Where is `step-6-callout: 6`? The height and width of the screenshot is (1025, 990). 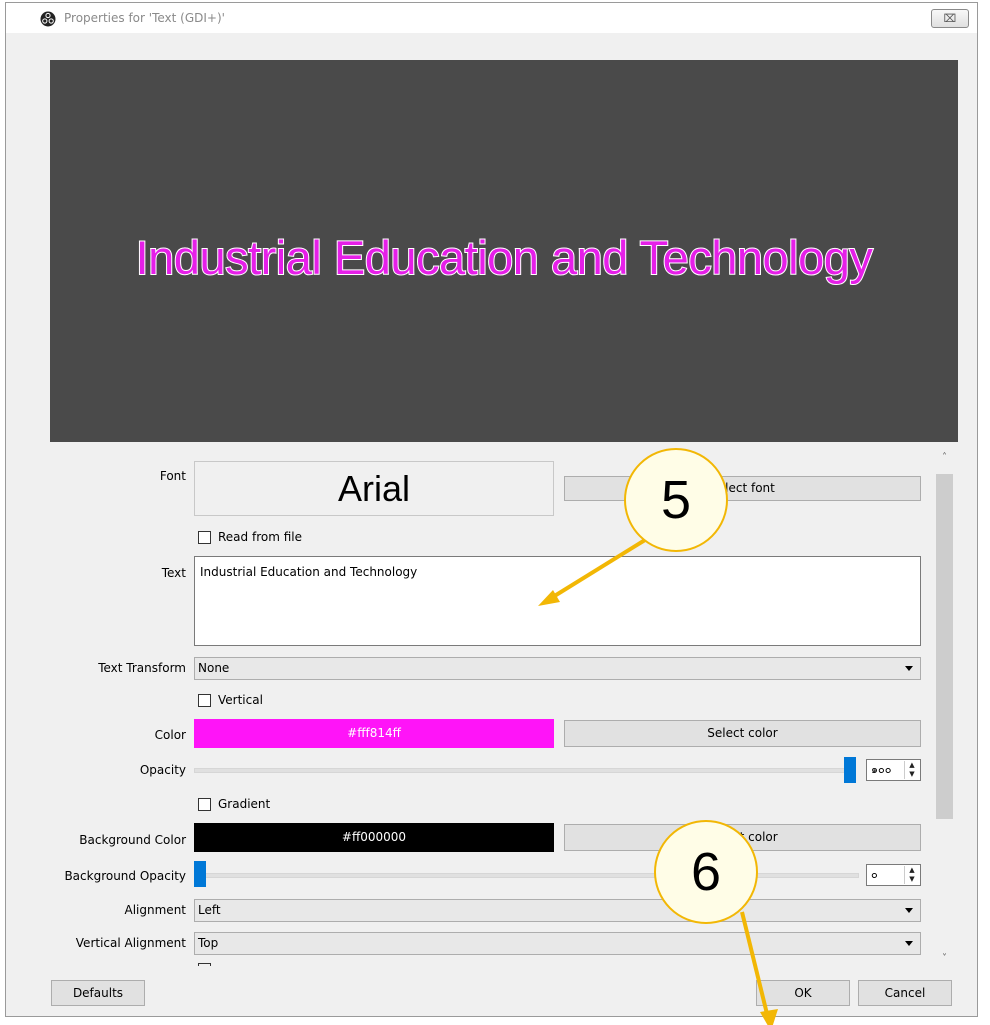 step-6-callout: 6 is located at coordinates (706, 872).